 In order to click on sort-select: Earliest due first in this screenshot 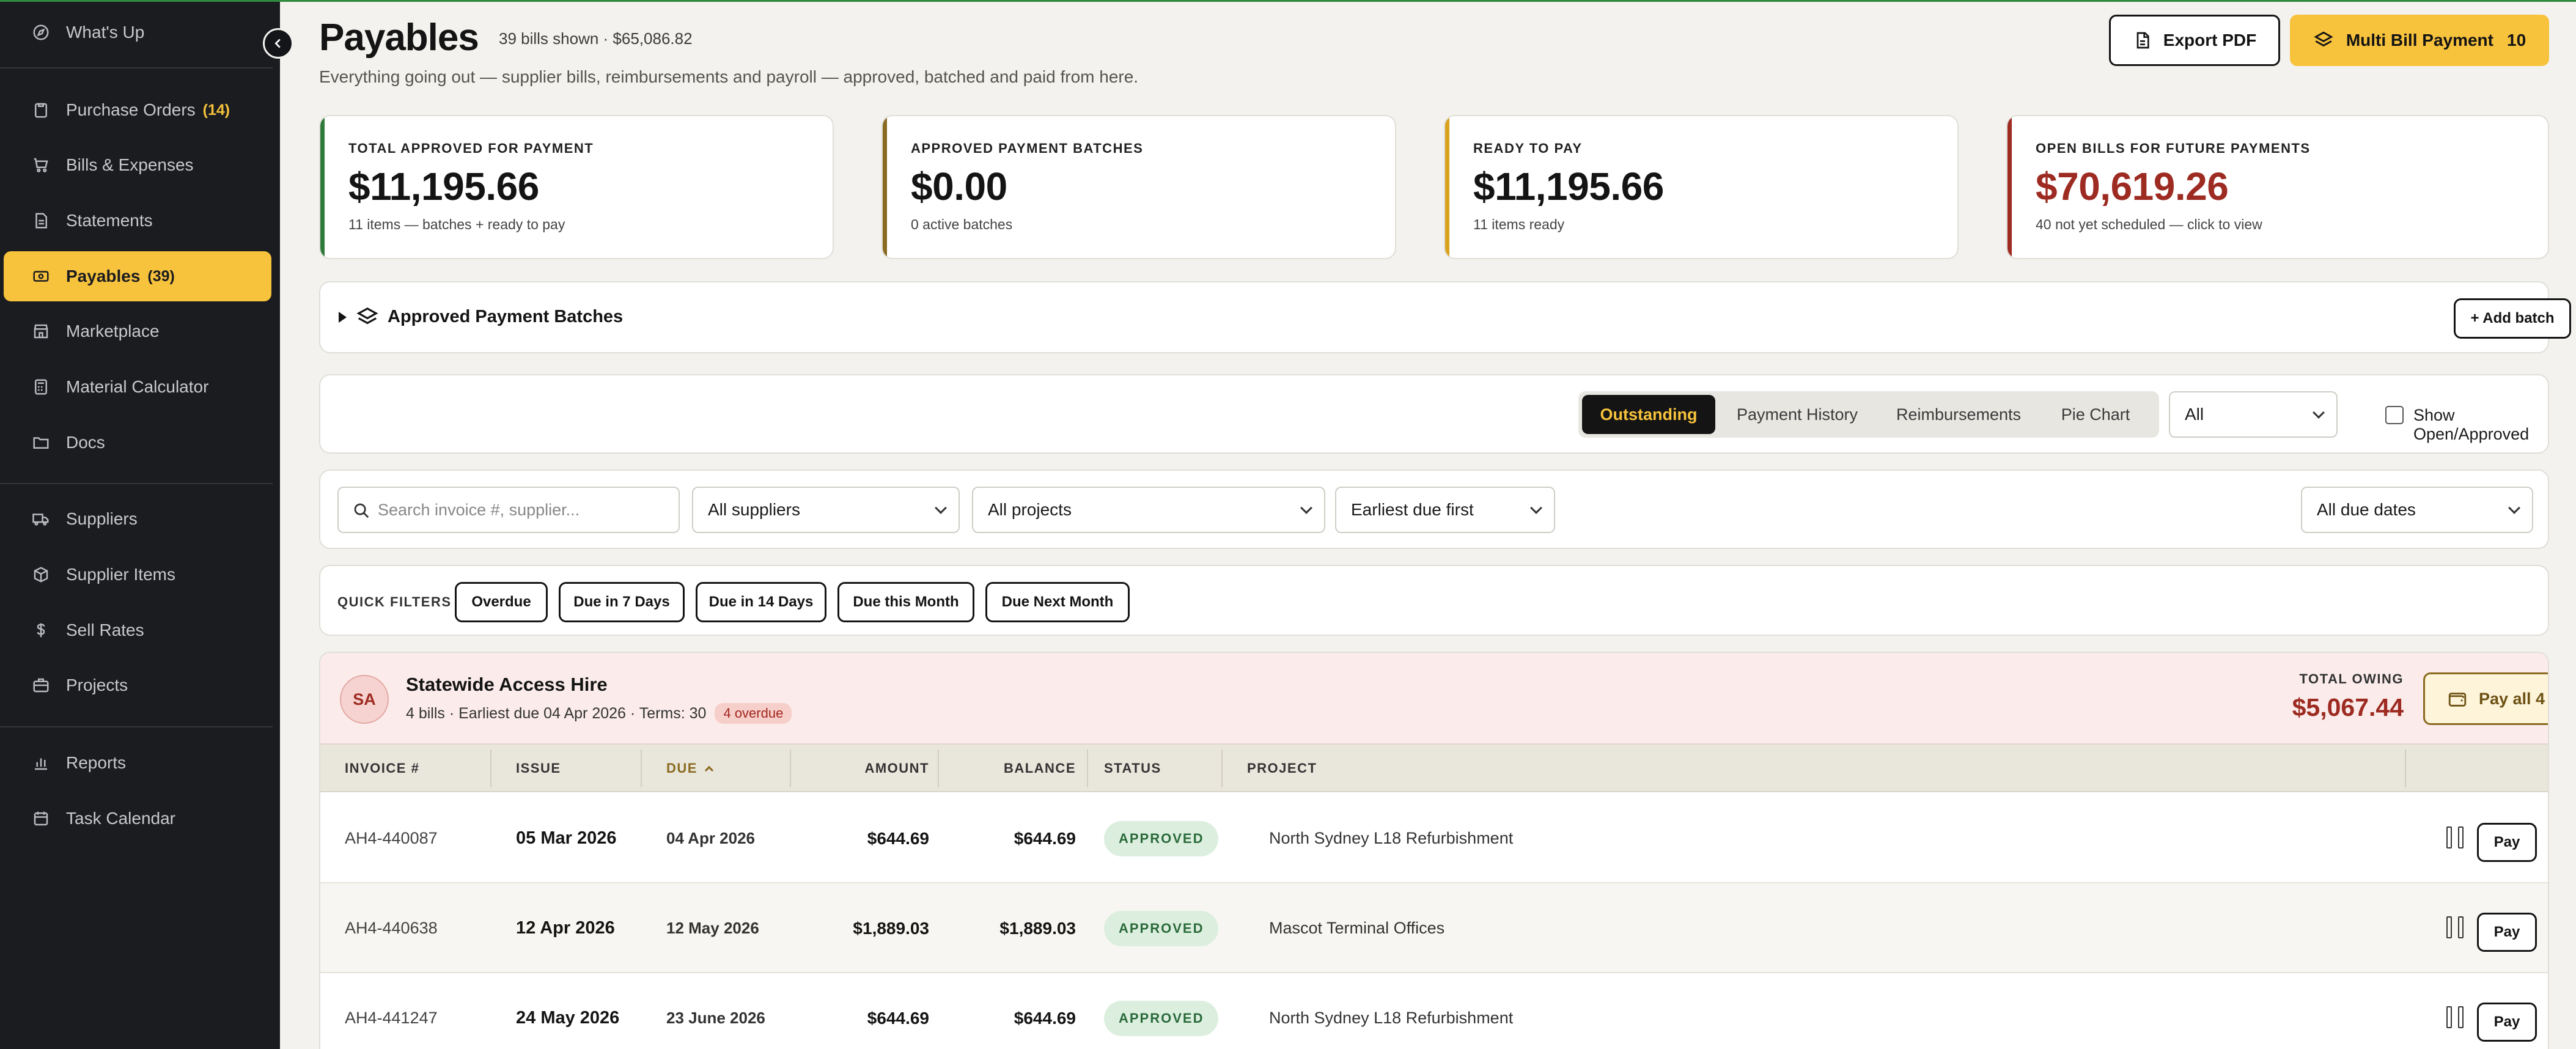, I will do `click(1445, 510)`.